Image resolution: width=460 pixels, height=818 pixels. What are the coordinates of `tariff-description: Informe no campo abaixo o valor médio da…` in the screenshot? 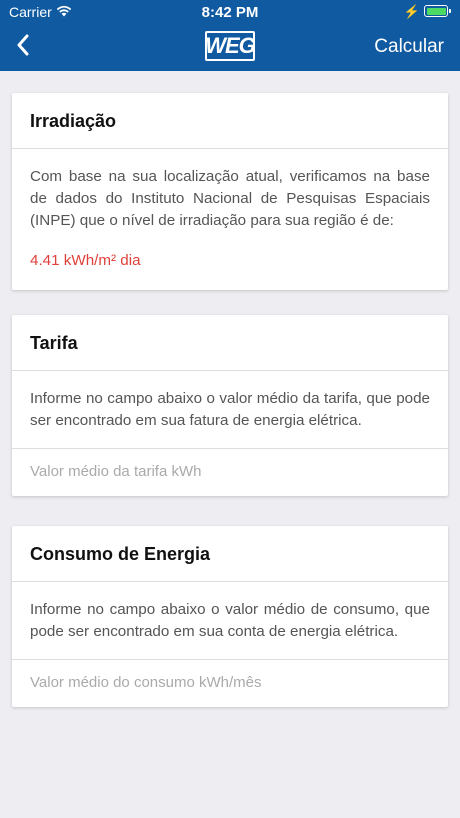 It's located at (230, 409).